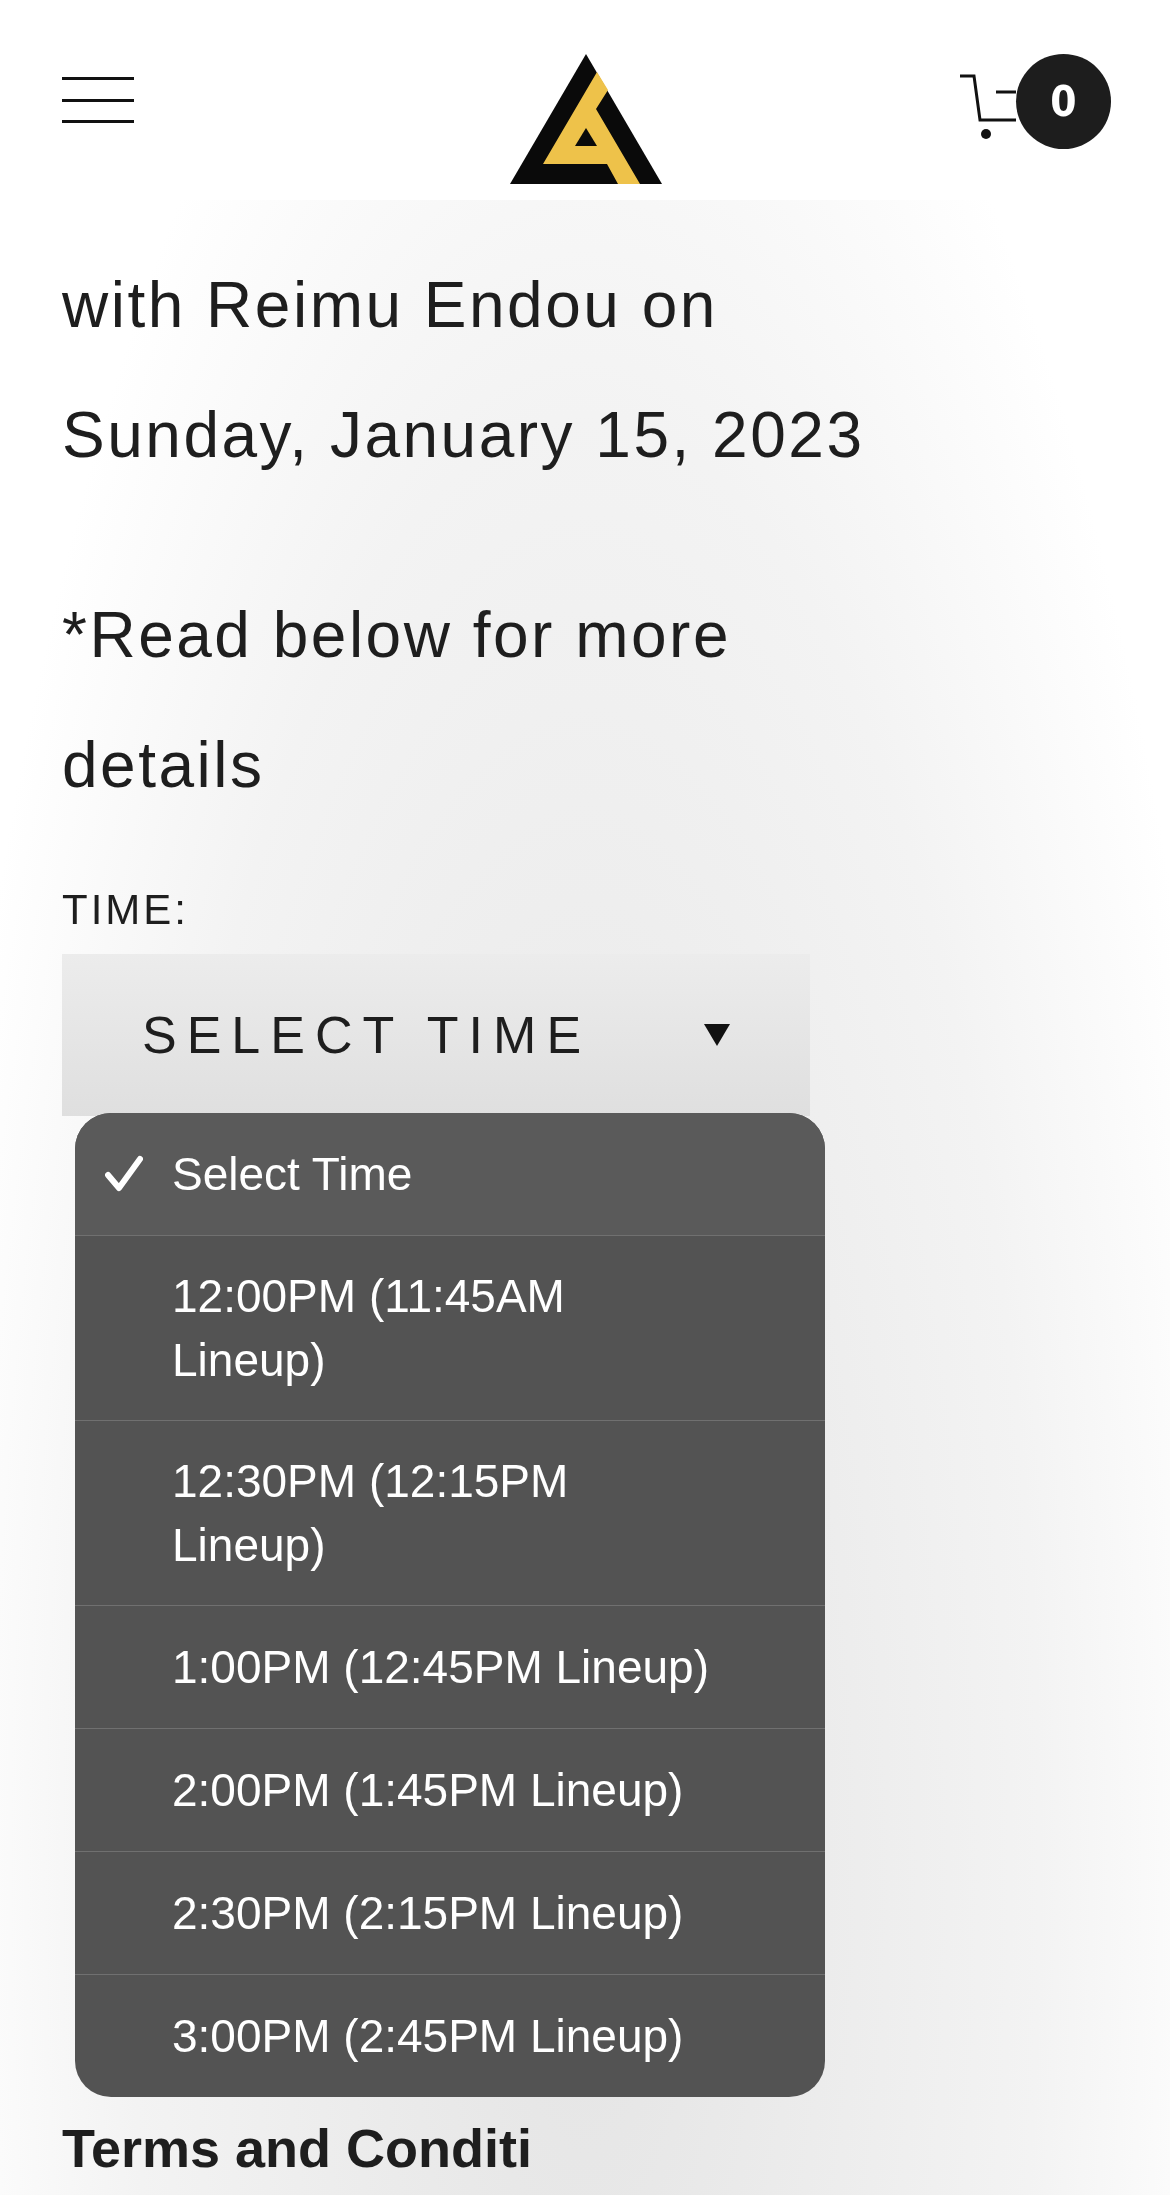 This screenshot has height=2195, width=1170. Describe the element at coordinates (450, 1174) in the screenshot. I see `dropdown-option: Select Time` at that location.